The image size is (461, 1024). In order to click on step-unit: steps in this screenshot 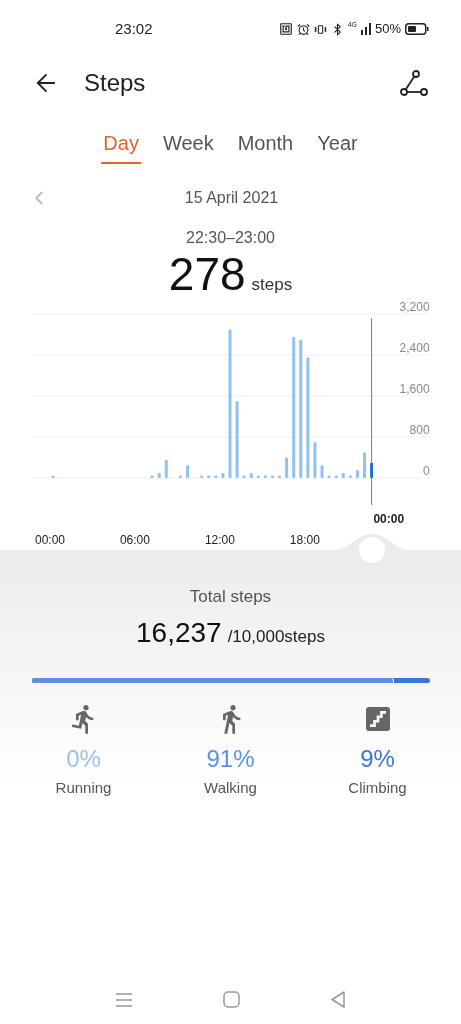, I will do `click(272, 285)`.